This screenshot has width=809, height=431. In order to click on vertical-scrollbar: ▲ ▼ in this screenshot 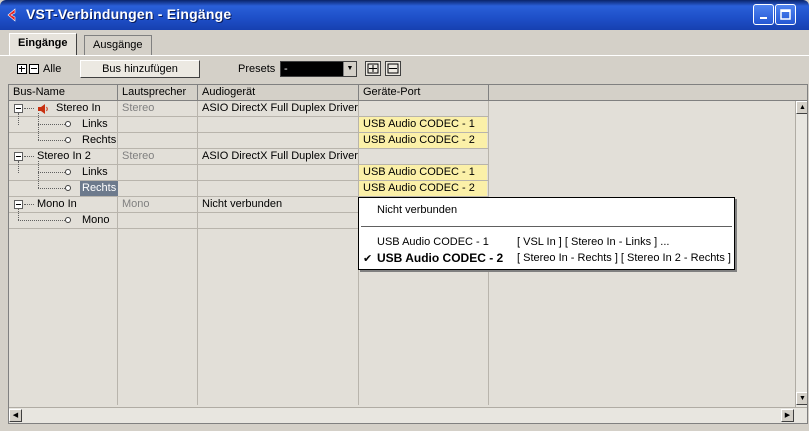, I will do `click(801, 254)`.